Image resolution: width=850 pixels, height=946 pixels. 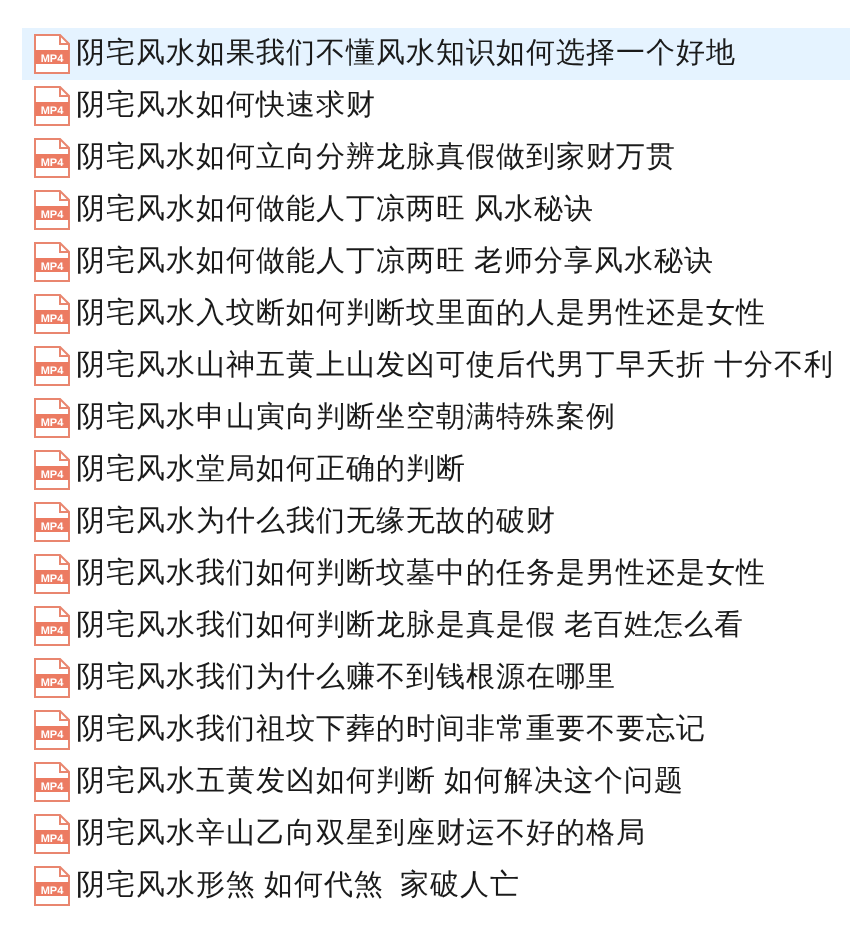 What do you see at coordinates (298, 886) in the screenshot?
I see `file-name: 阴宅风水形煞 如何代煞 家破人亡` at bounding box center [298, 886].